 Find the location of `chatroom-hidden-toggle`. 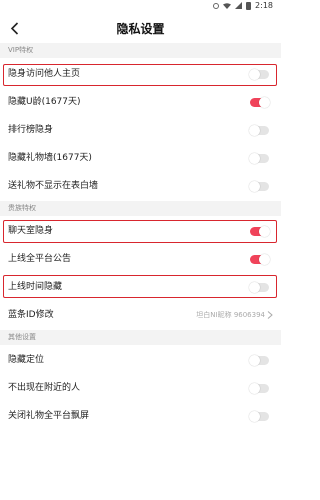

chatroom-hidden-toggle is located at coordinates (260, 231).